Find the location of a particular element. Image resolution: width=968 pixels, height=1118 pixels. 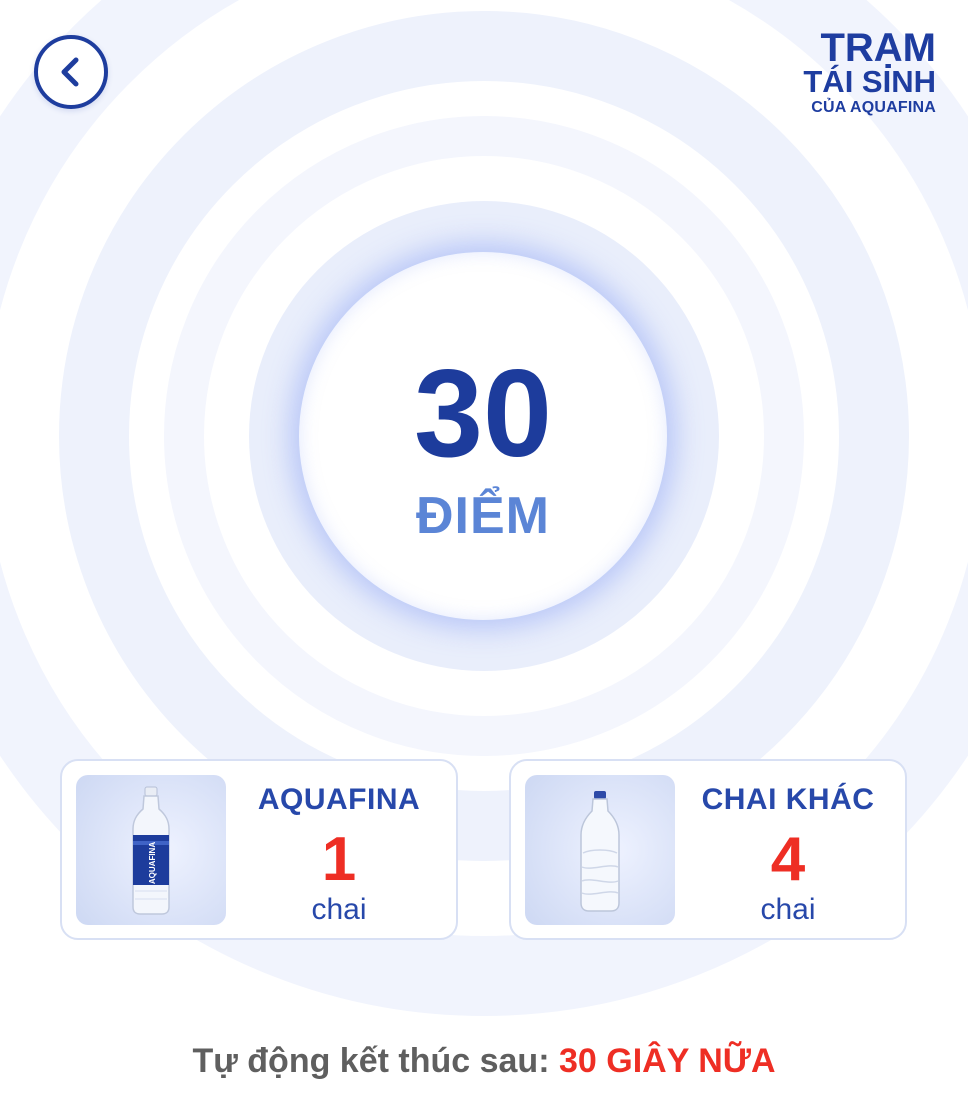

other-bottle-unit: chai is located at coordinates (788, 909).